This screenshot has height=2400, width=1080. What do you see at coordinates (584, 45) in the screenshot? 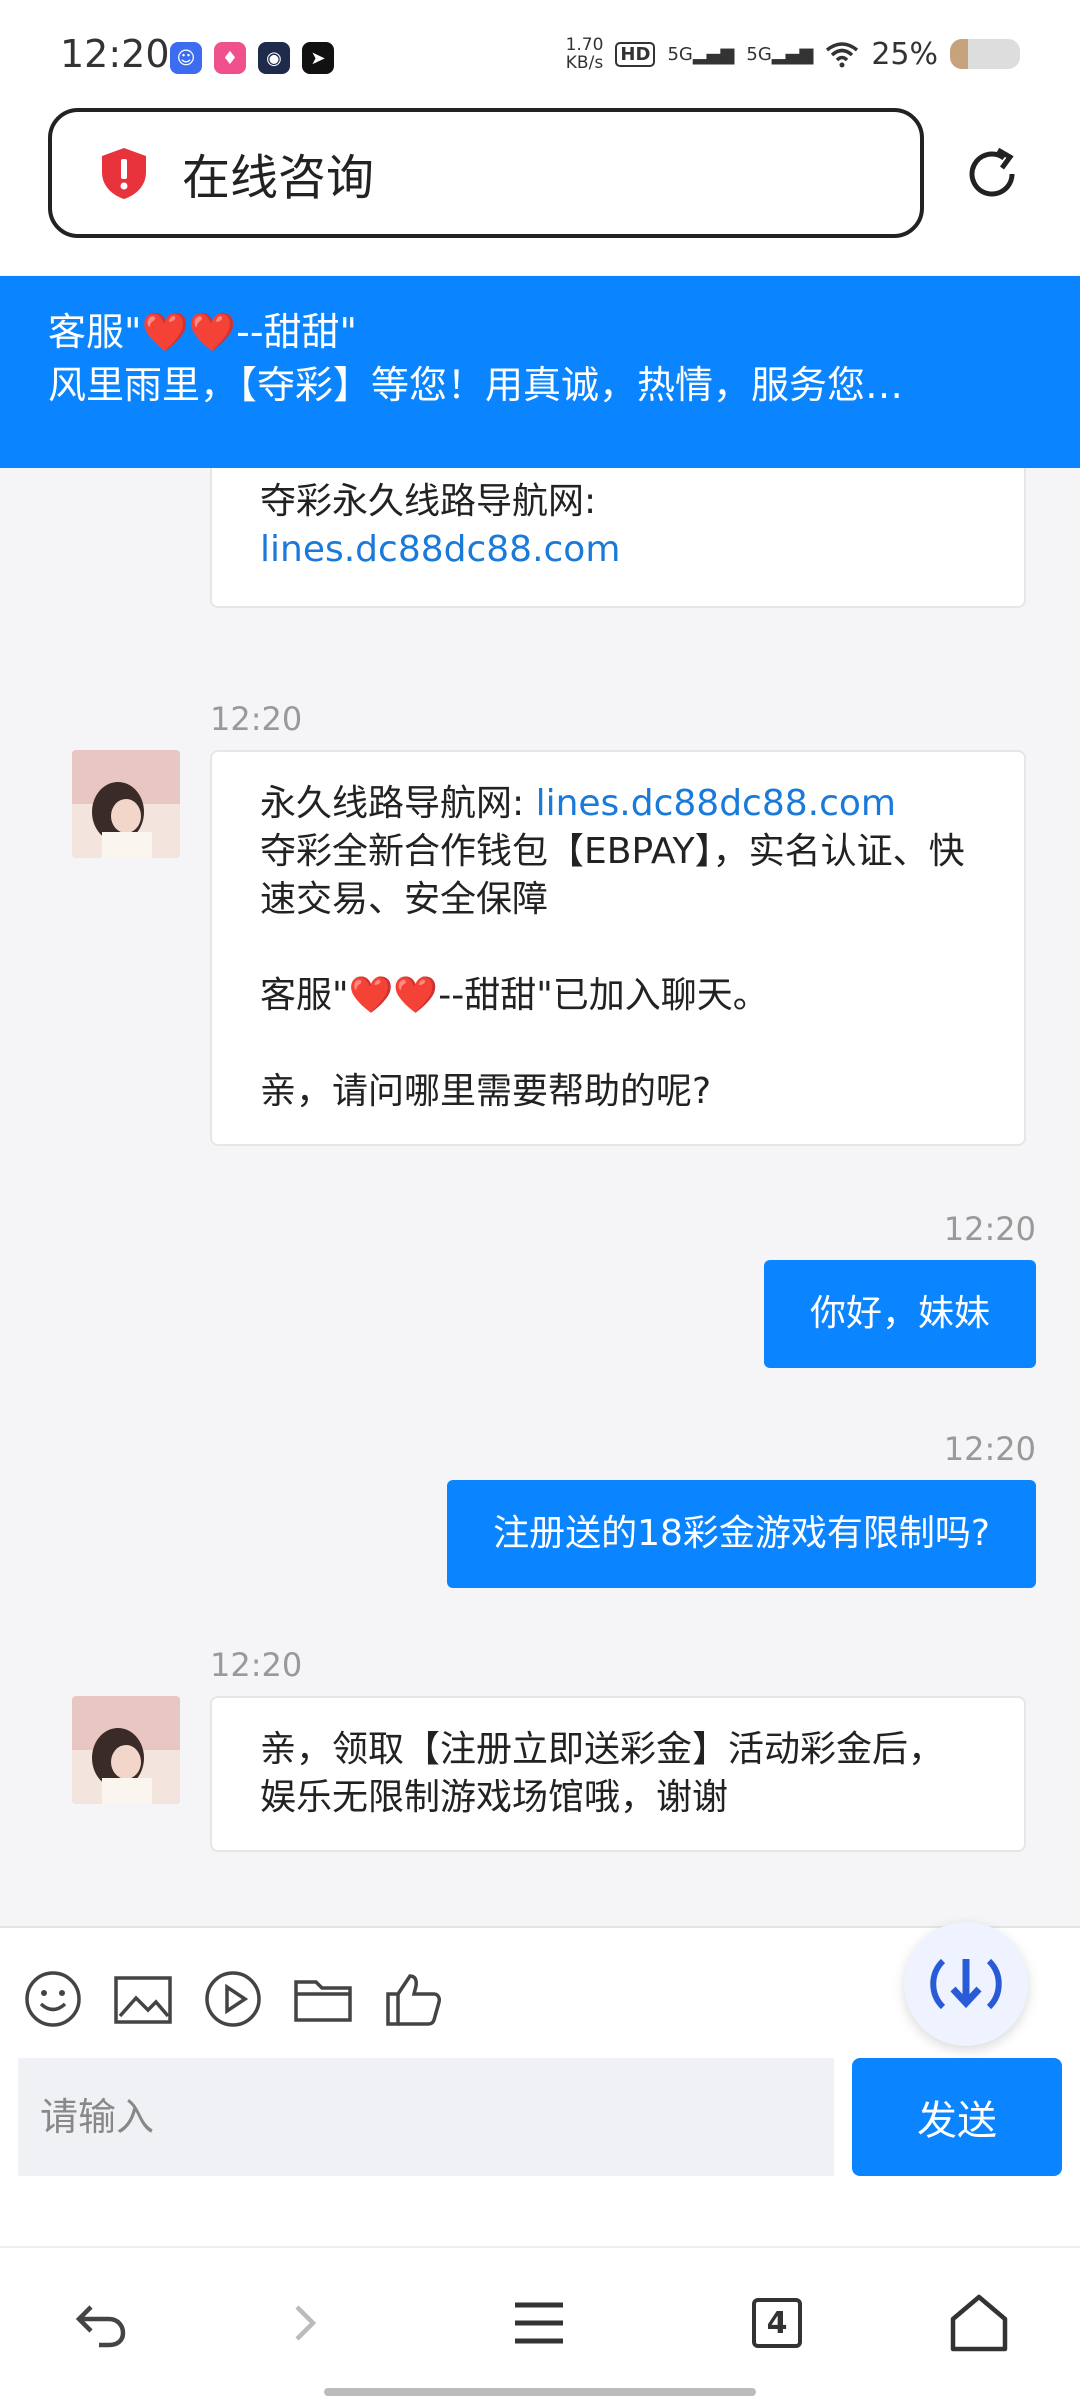
I see `speed-value: 1.70` at bounding box center [584, 45].